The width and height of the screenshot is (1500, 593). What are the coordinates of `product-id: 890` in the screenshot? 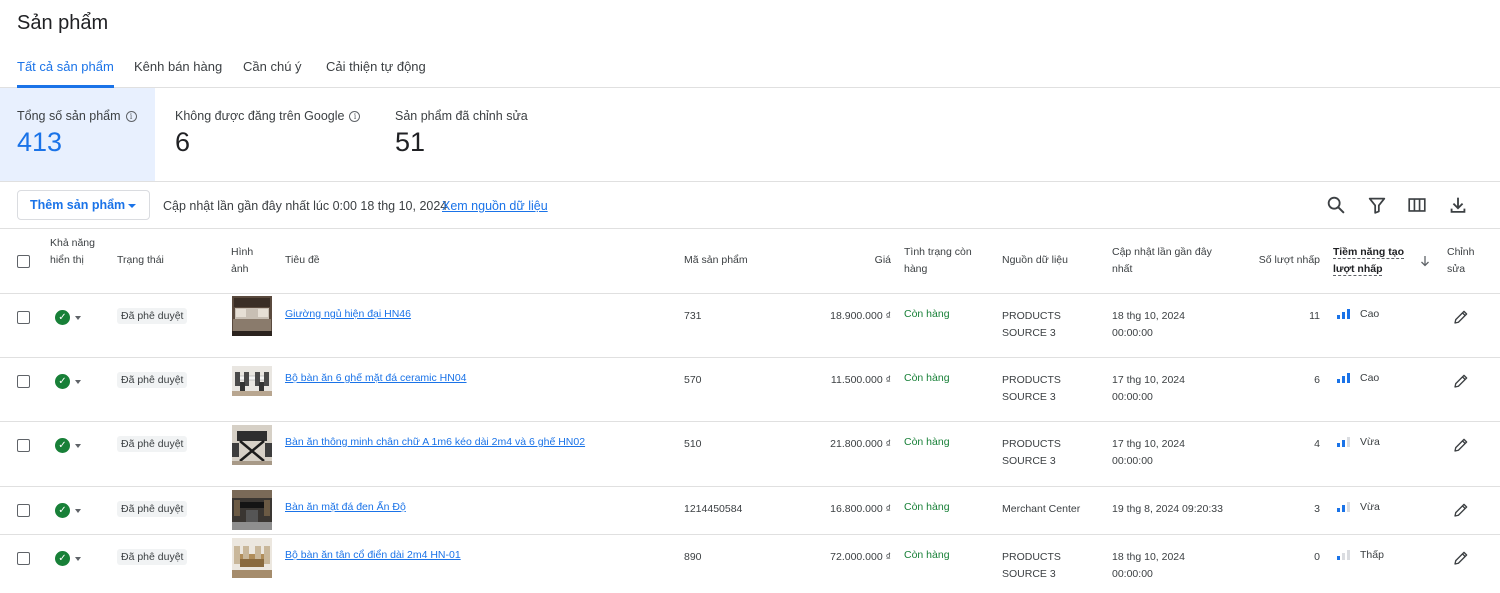 It's located at (693, 557).